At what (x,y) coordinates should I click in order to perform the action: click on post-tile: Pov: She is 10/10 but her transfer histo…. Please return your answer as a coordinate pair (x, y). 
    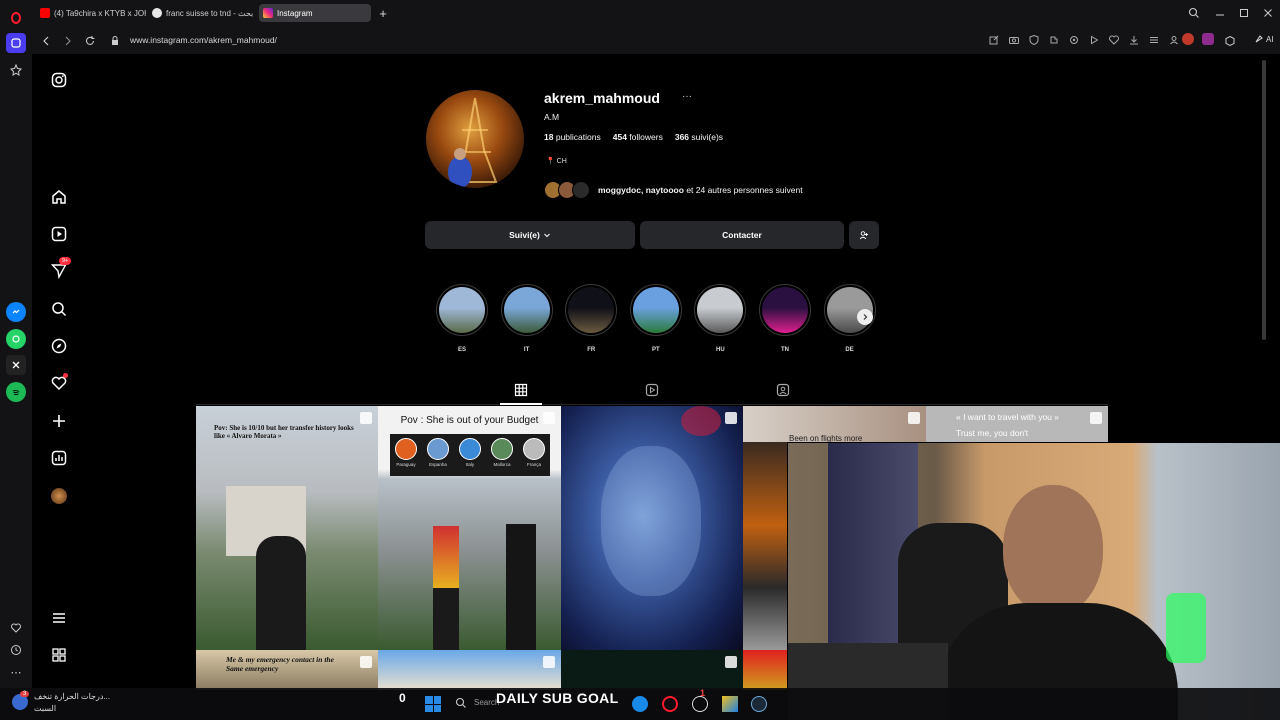
    Looking at the image, I should click on (287, 528).